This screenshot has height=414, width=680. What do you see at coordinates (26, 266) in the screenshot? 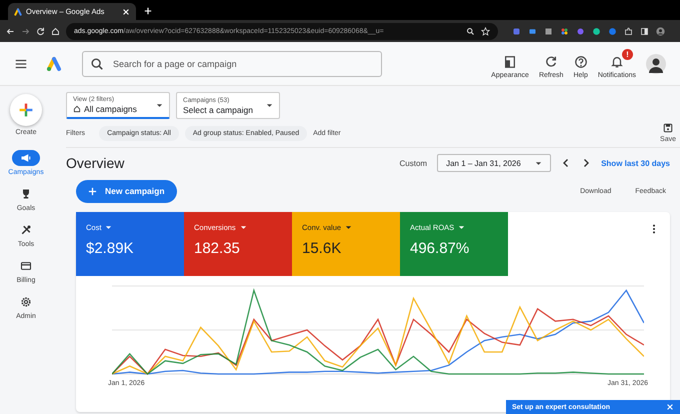
I see `card-icon` at bounding box center [26, 266].